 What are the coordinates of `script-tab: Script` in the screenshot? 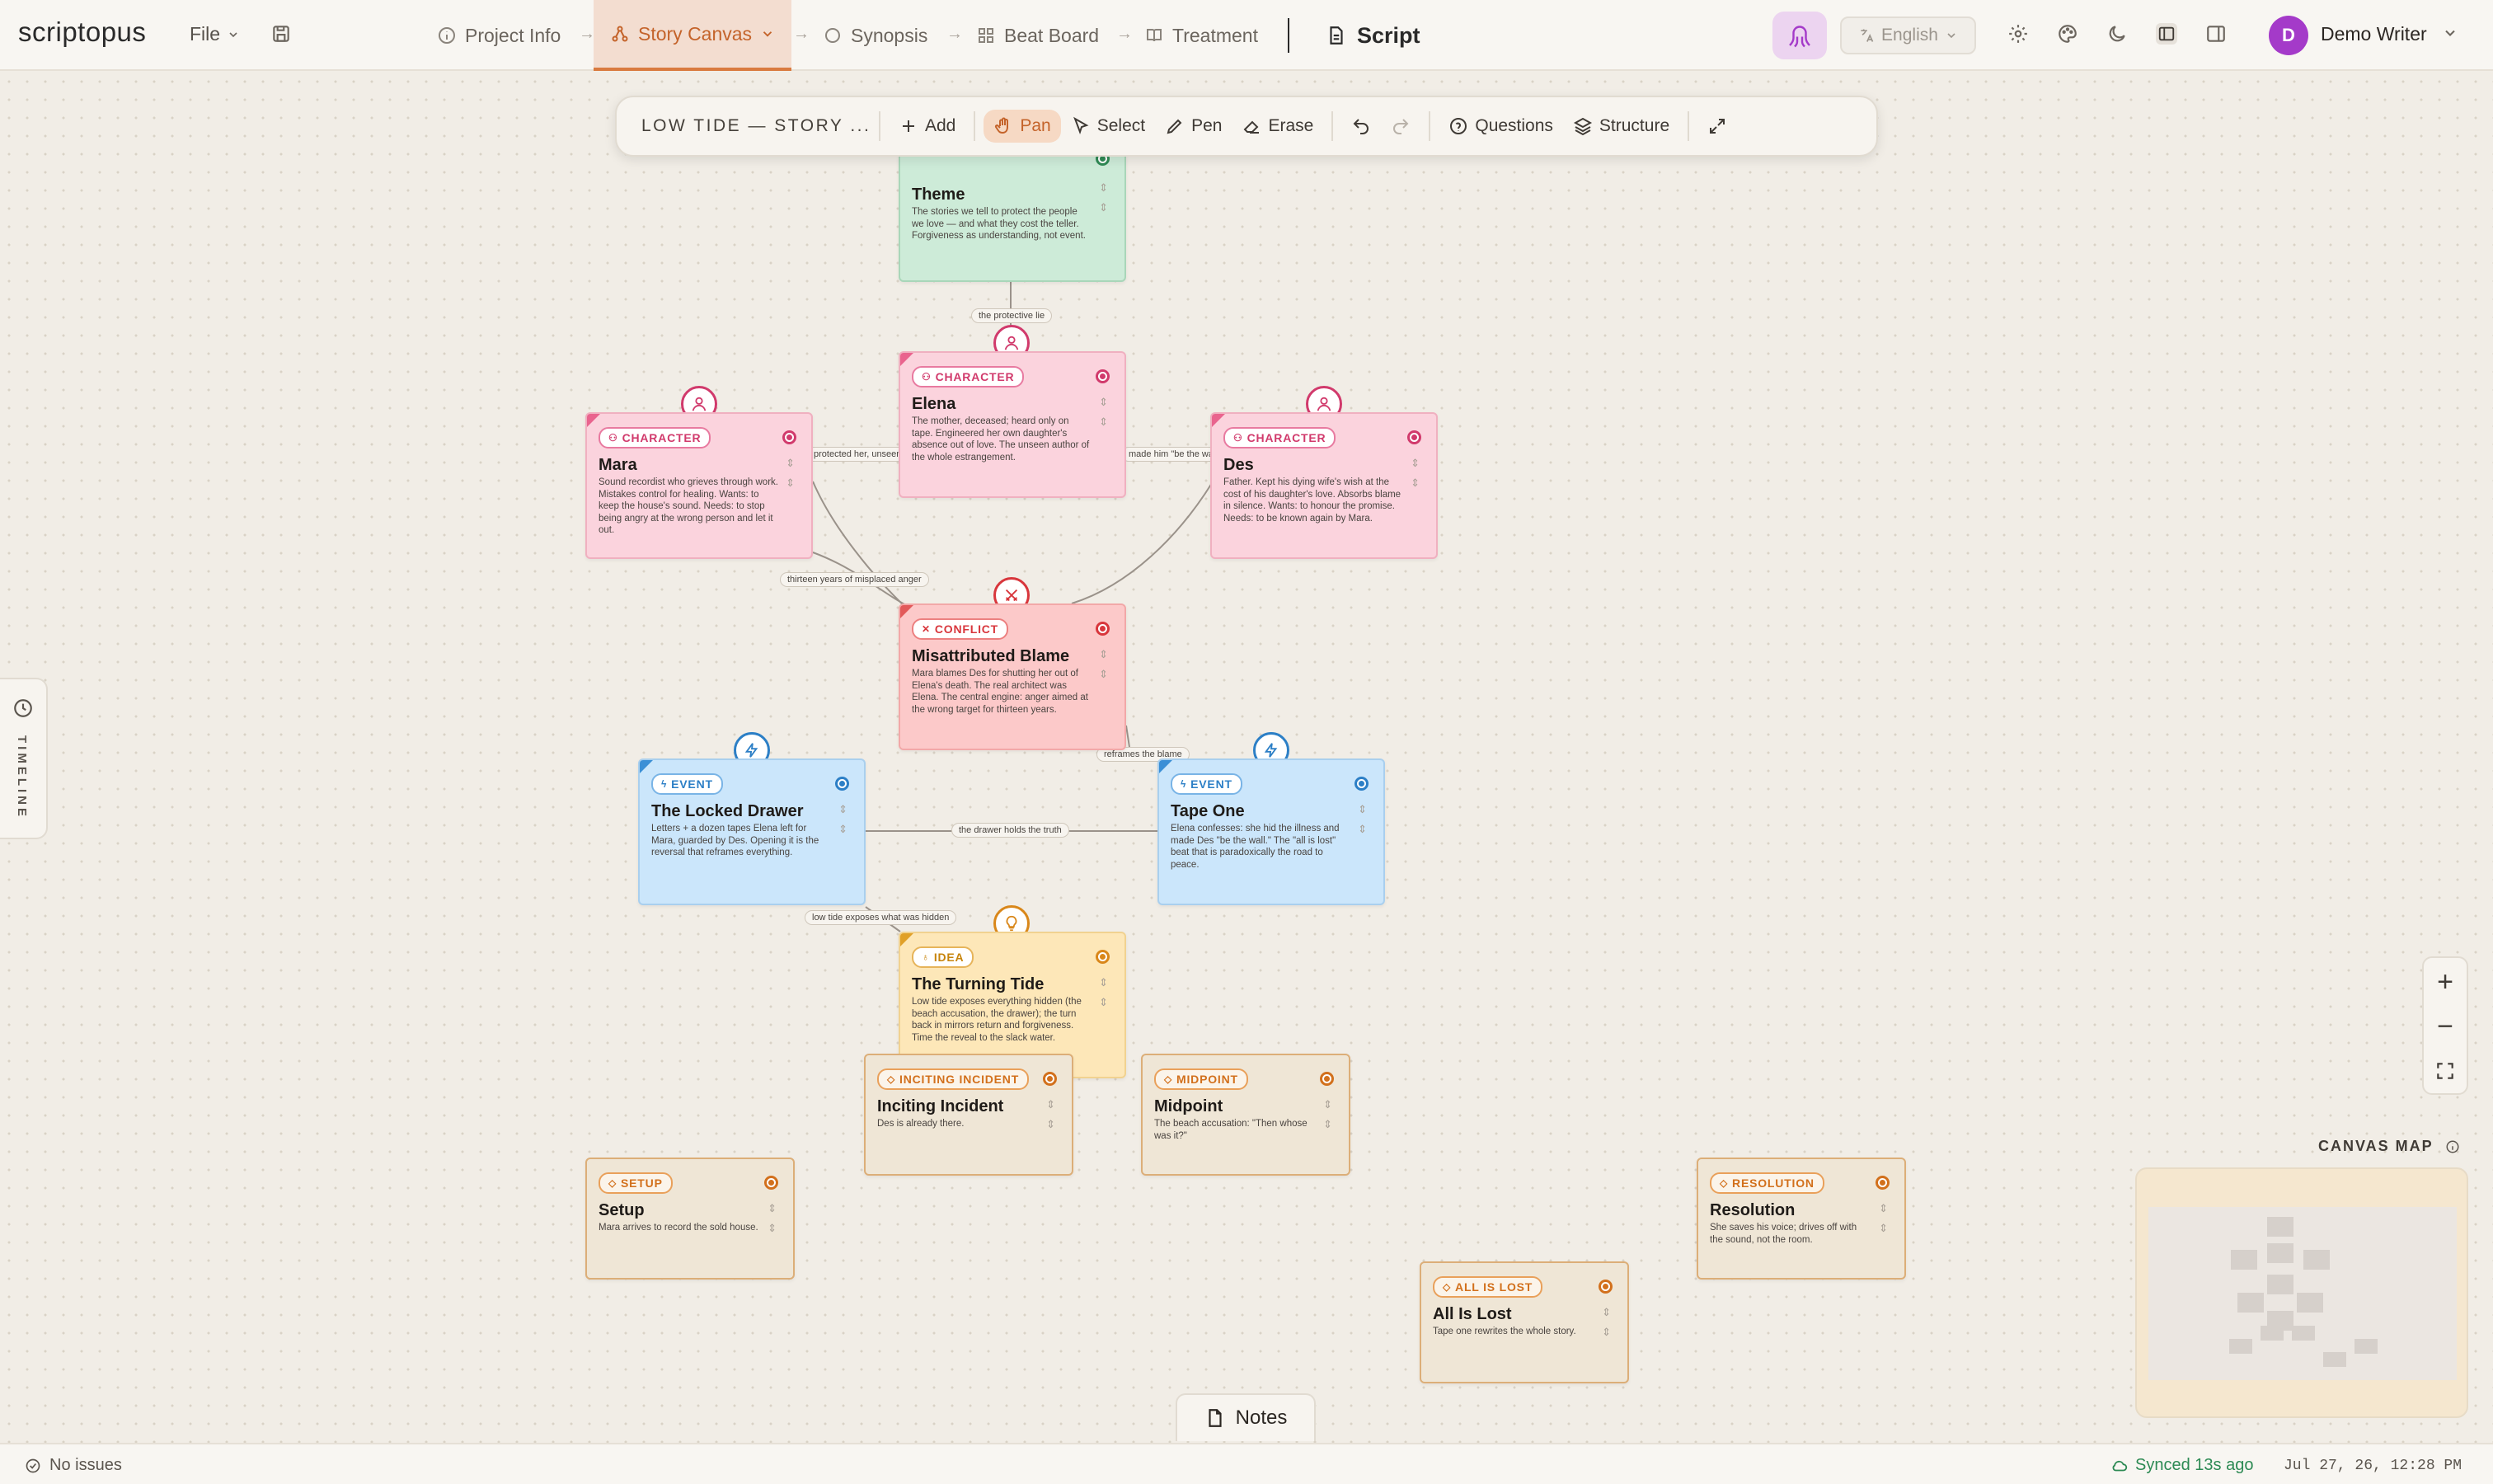 It's located at (1373, 35).